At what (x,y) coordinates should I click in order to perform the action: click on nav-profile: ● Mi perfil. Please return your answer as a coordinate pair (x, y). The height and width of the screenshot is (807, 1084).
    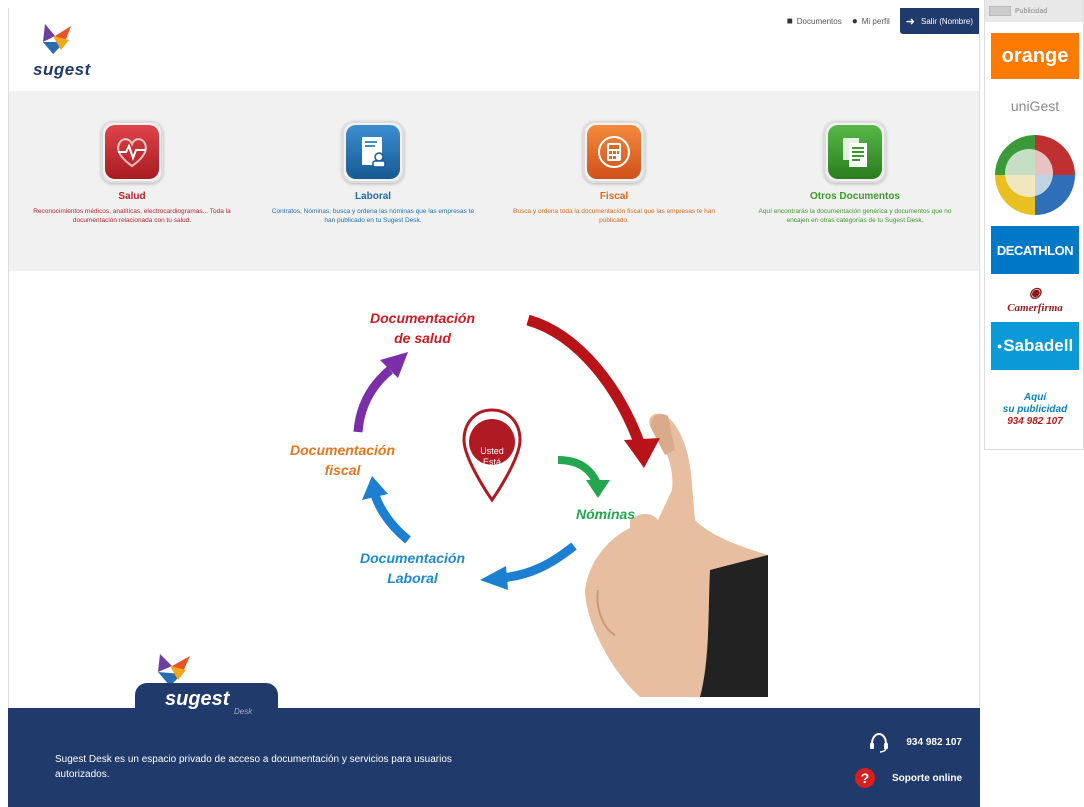
    Looking at the image, I should click on (871, 21).